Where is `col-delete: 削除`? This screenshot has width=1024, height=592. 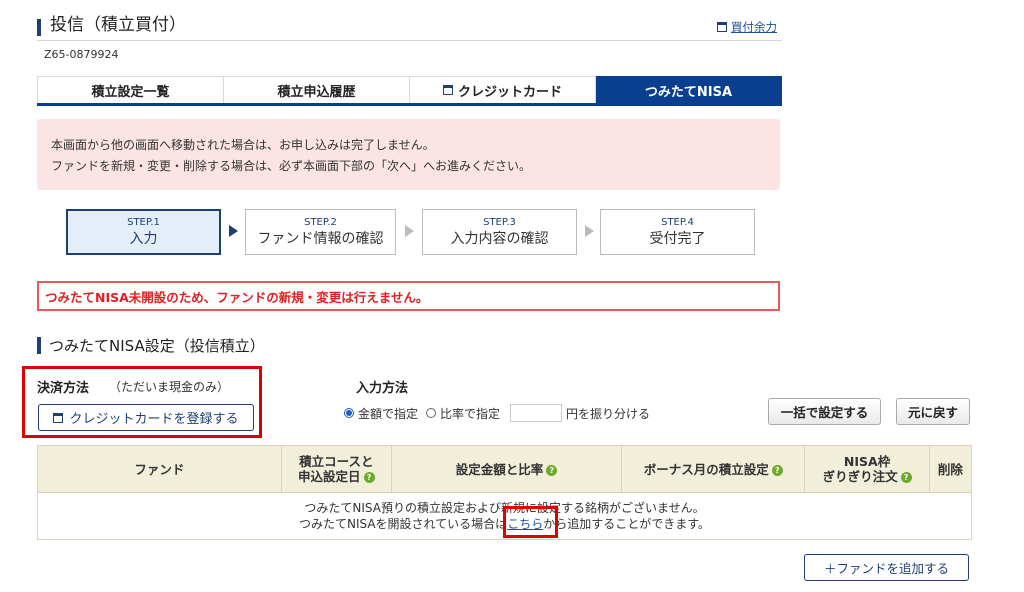 col-delete: 削除 is located at coordinates (950, 469).